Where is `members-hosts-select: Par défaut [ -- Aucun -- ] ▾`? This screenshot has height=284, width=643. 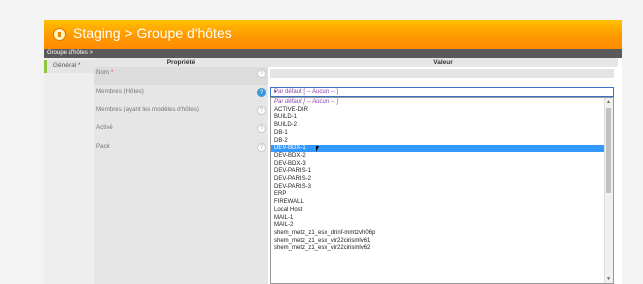
members-hosts-select: Par défaut [ -- Aucun -- ] ▾ is located at coordinates (442, 92).